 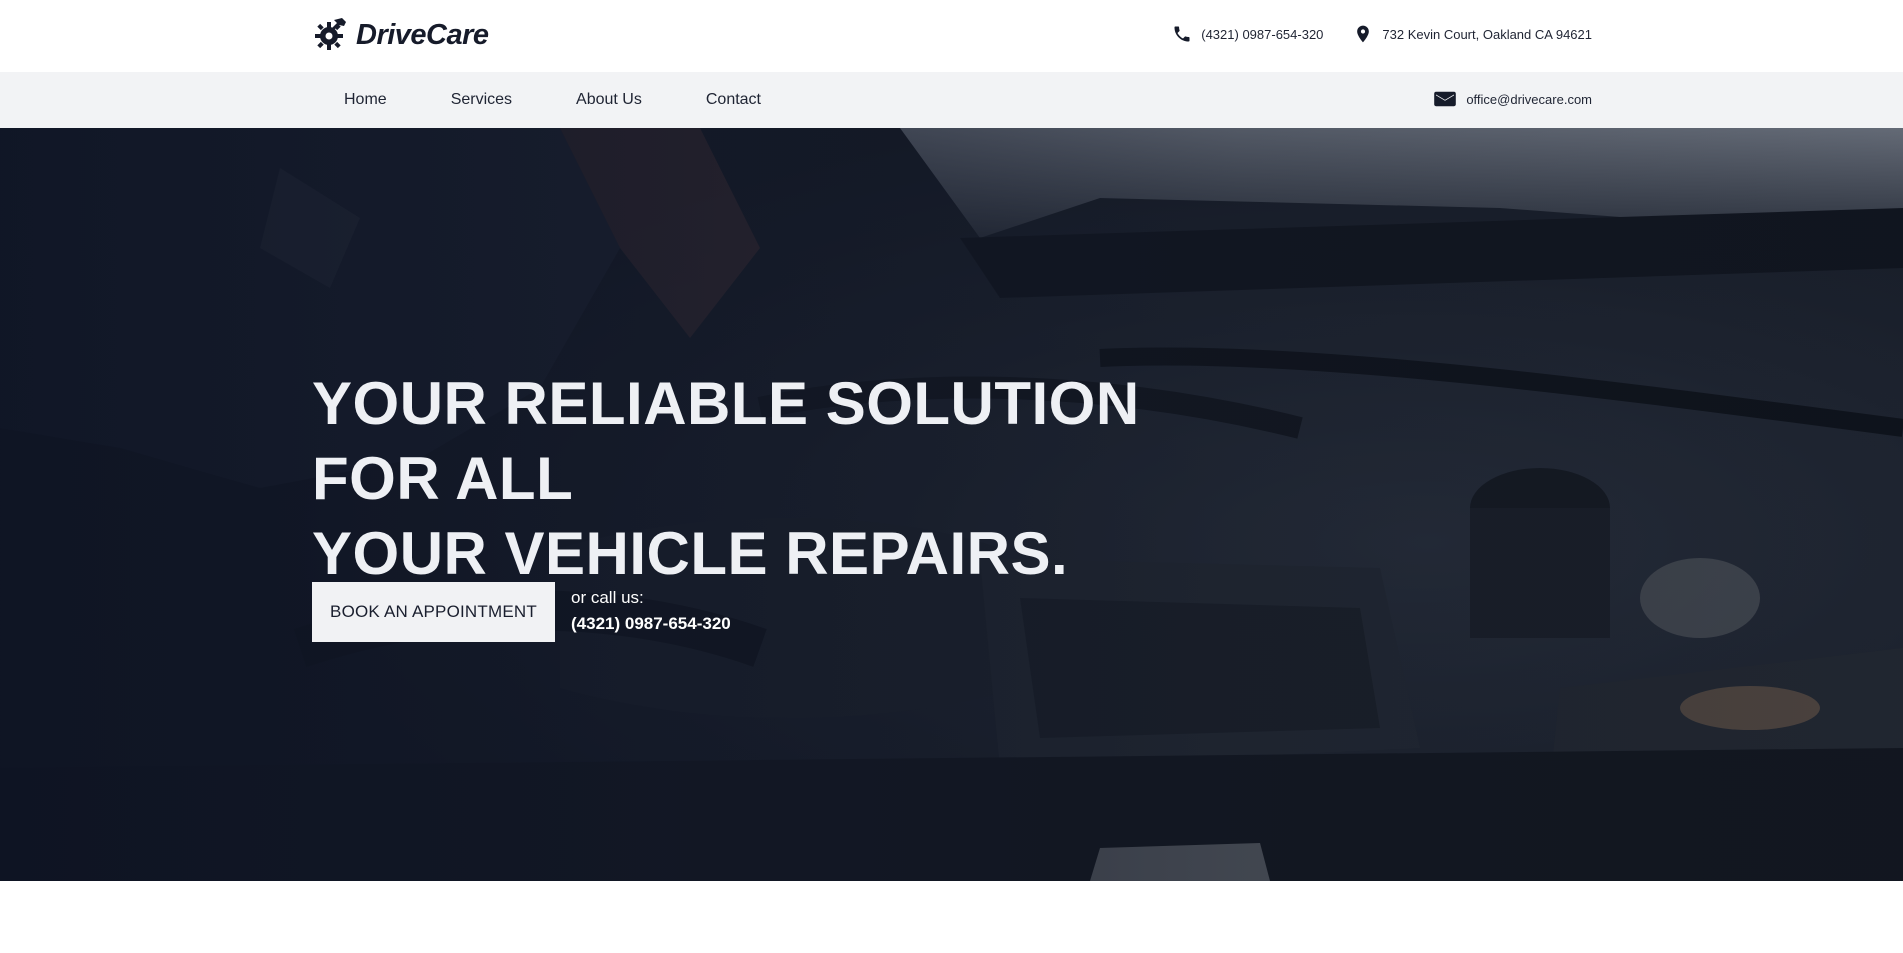 I want to click on call-phone-link: (4321) 0987-654-320, so click(x=651, y=624).